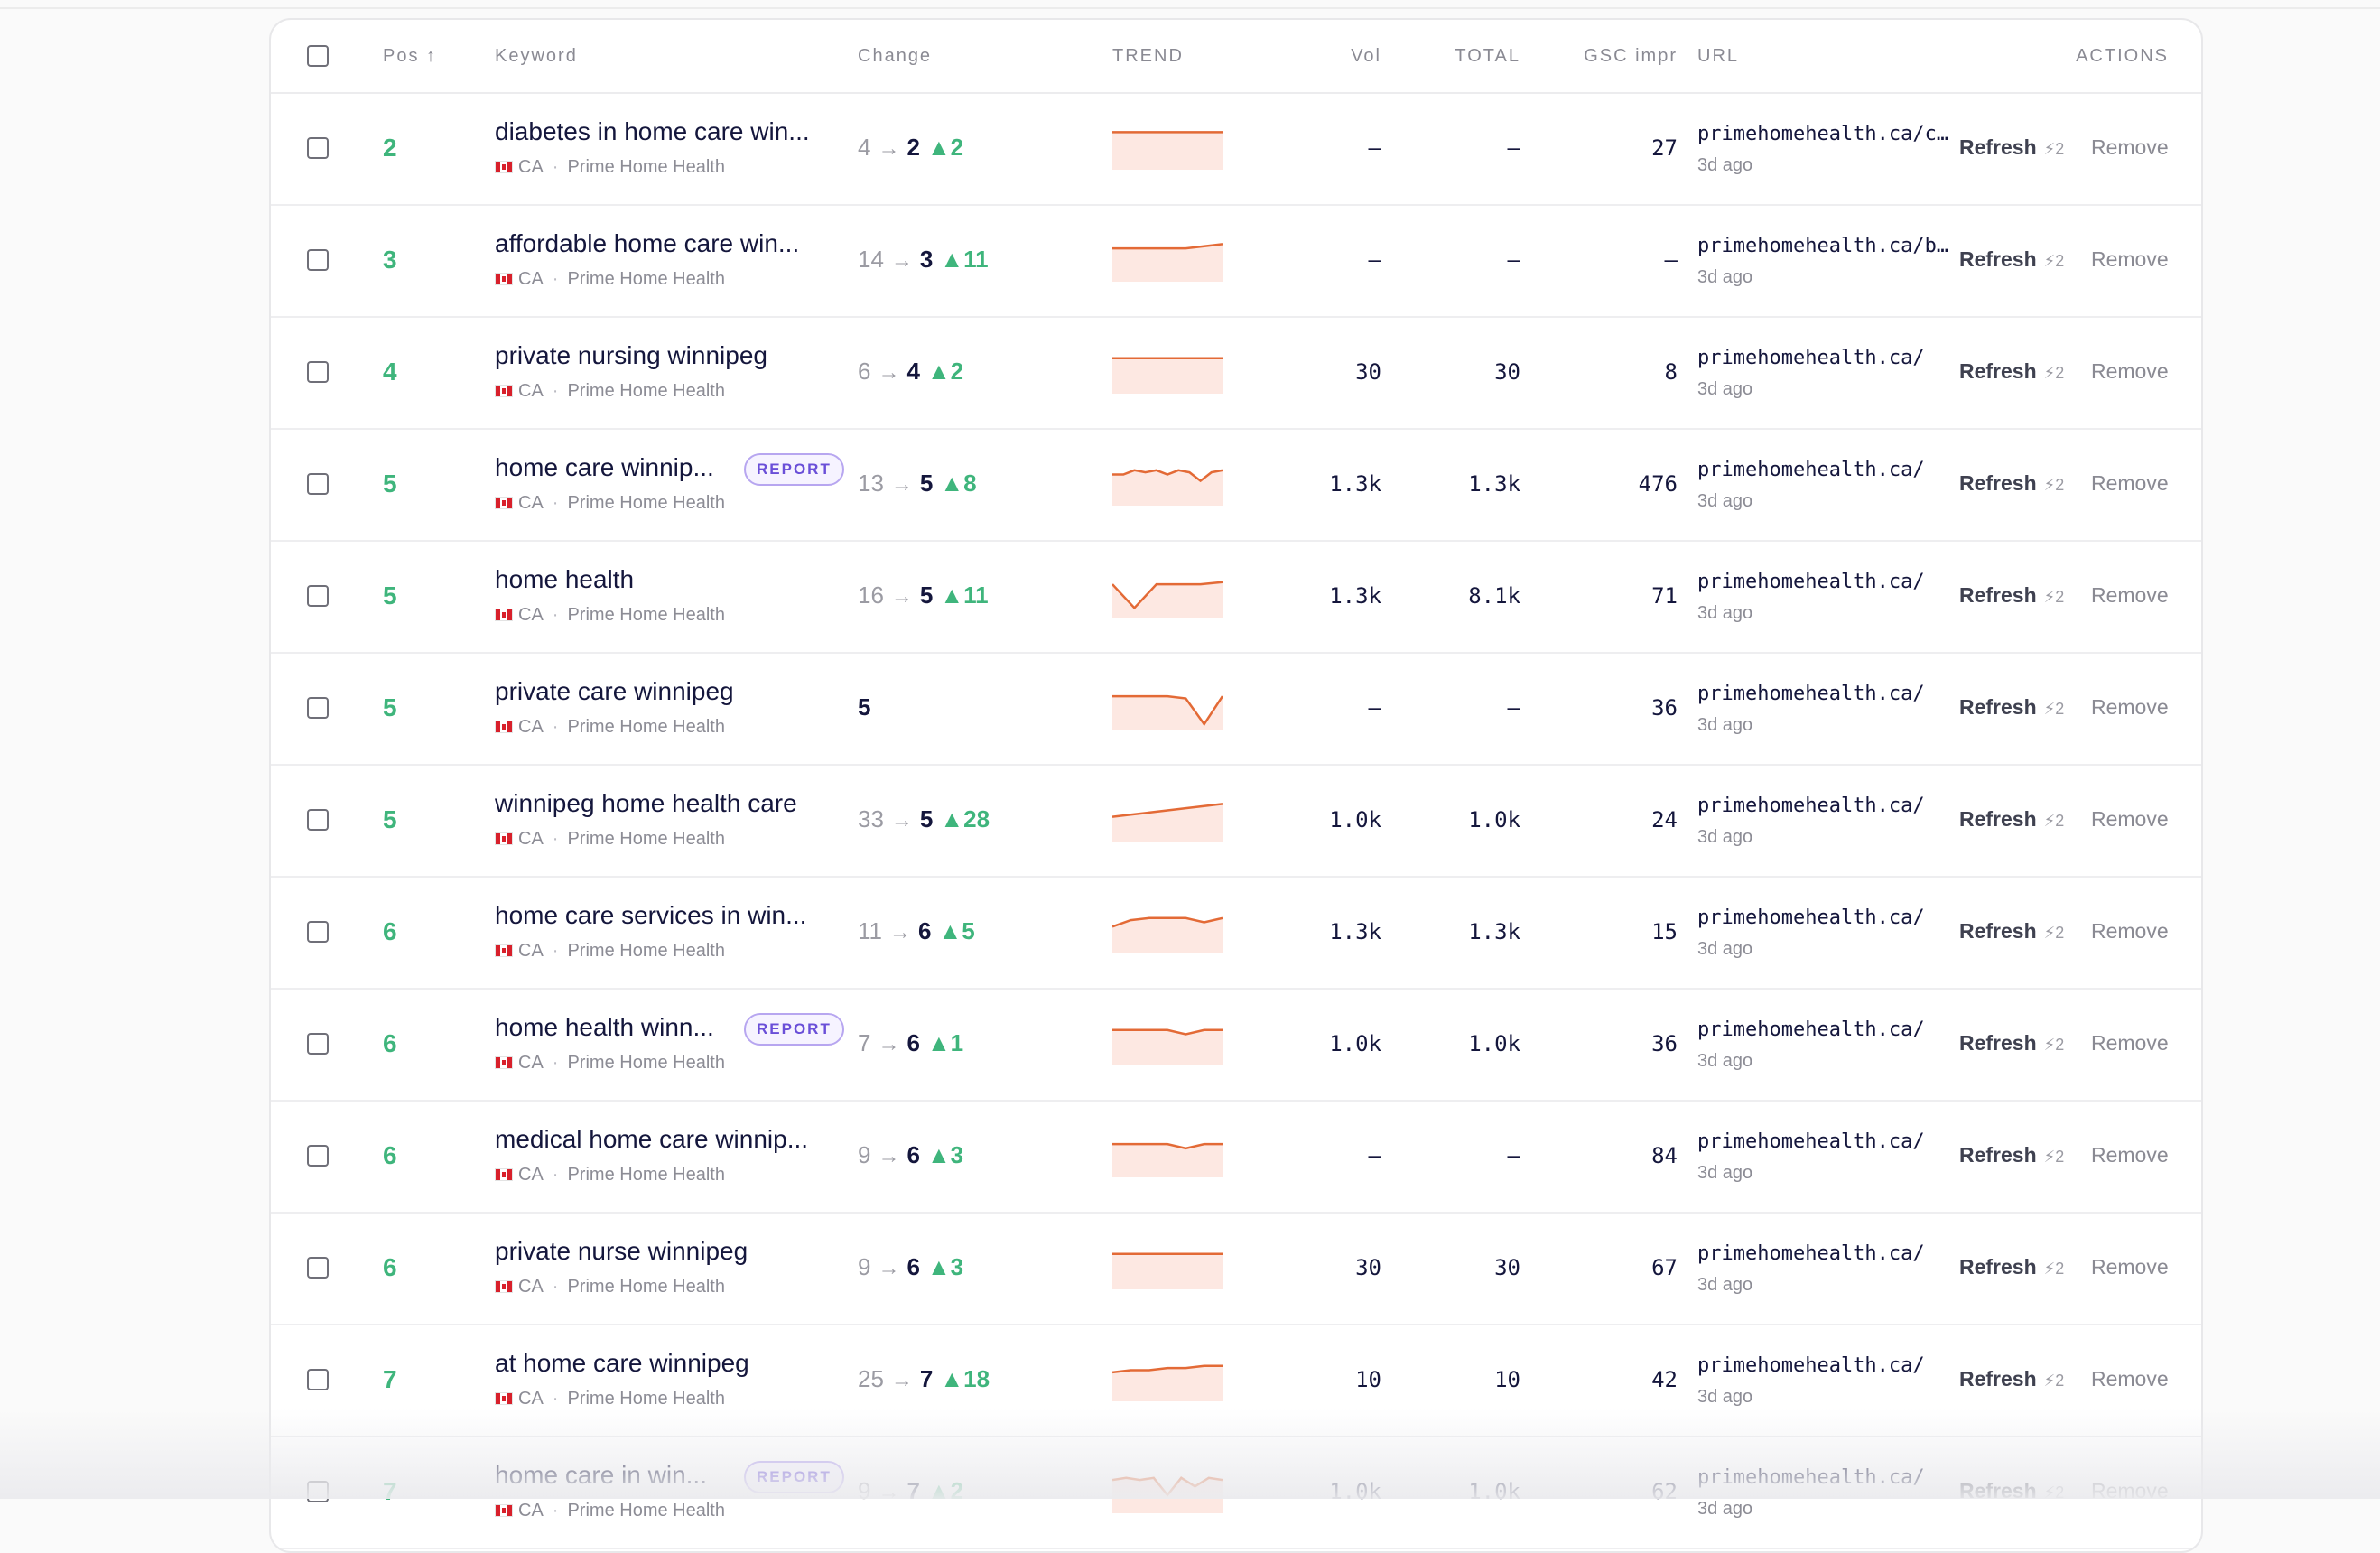 The width and height of the screenshot is (2380, 1553). What do you see at coordinates (667, 1252) in the screenshot?
I see `keyword-text: private nurse winnipeg` at bounding box center [667, 1252].